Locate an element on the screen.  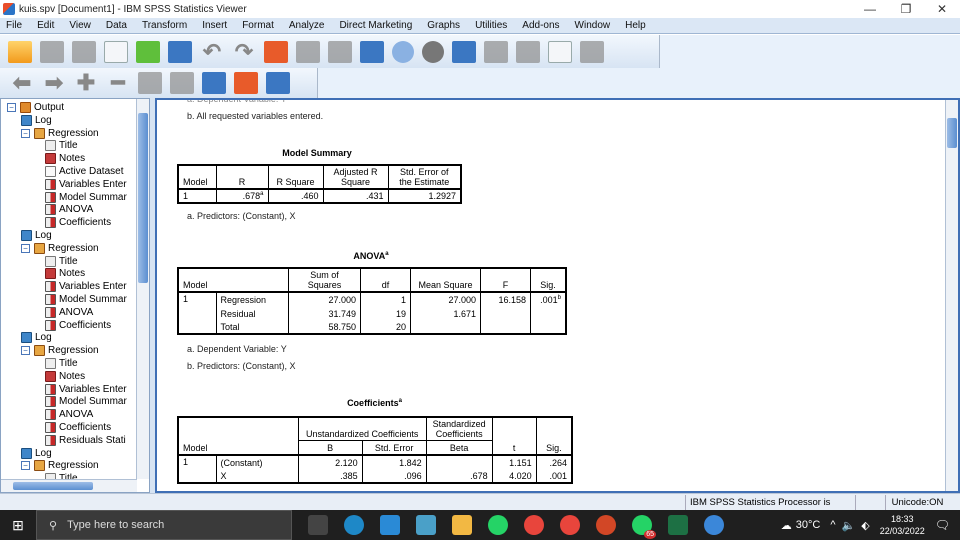
stock-app-icon is located at coordinates (426, 525).